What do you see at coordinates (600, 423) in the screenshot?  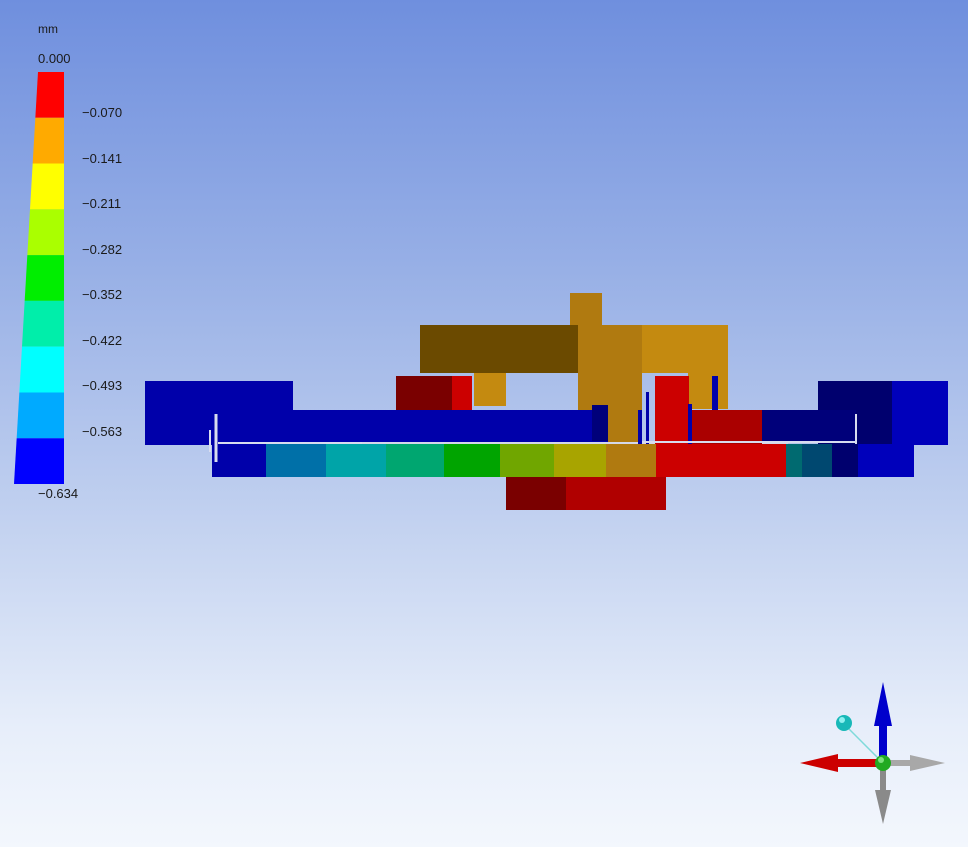 I see `middle-beam-end` at bounding box center [600, 423].